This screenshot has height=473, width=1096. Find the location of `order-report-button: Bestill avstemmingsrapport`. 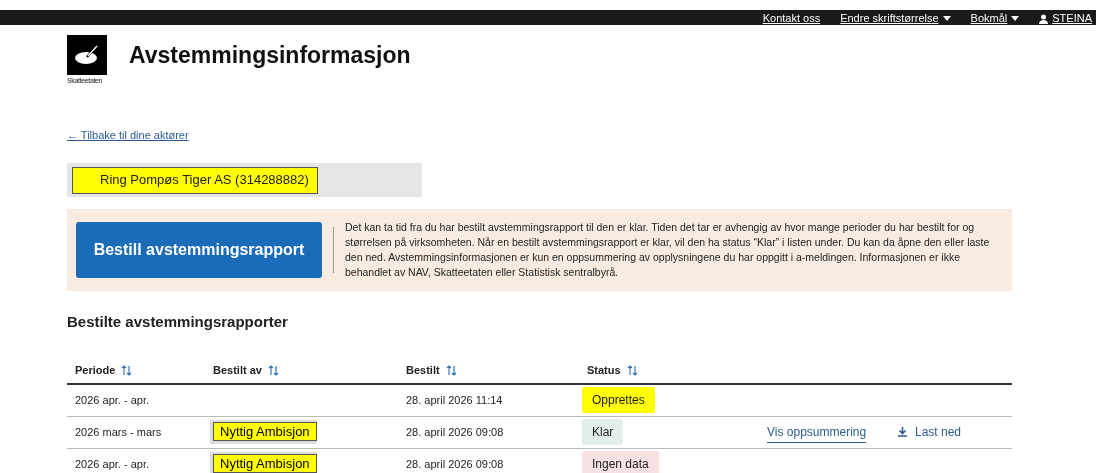

order-report-button: Bestill avstemmingsrapport is located at coordinates (199, 250).